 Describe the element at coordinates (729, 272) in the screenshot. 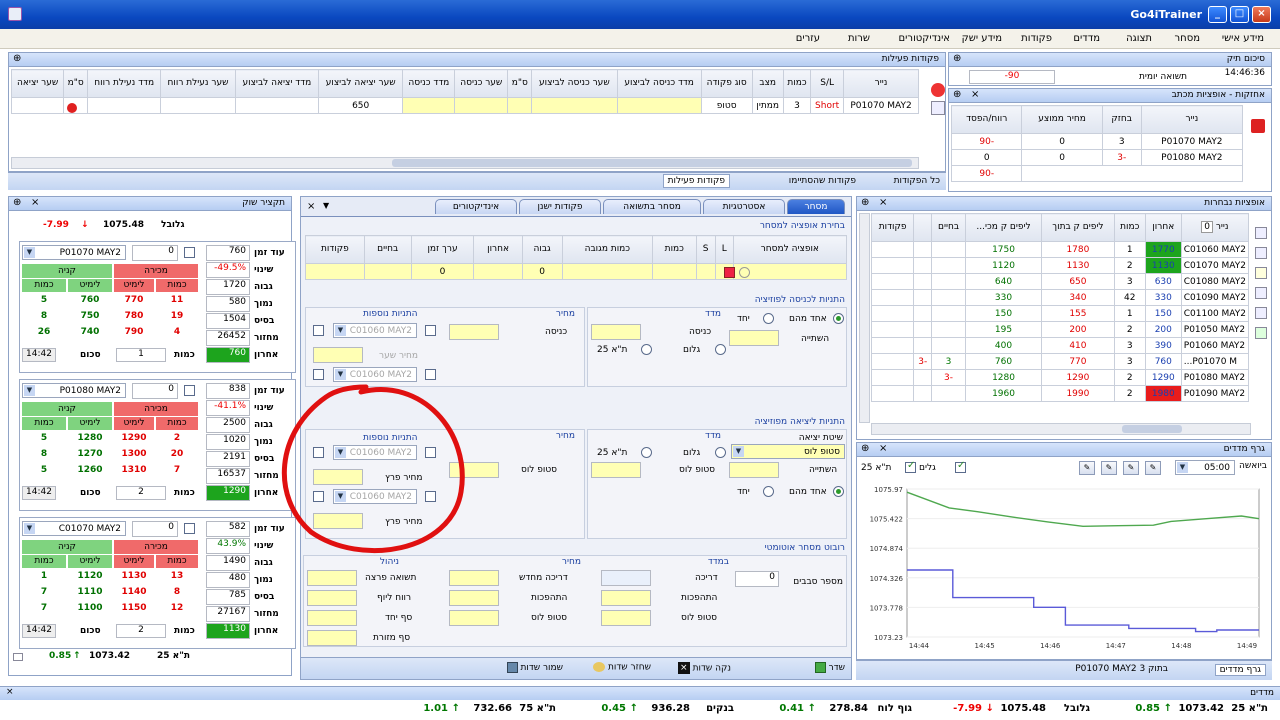

I see `flag-icon` at that location.